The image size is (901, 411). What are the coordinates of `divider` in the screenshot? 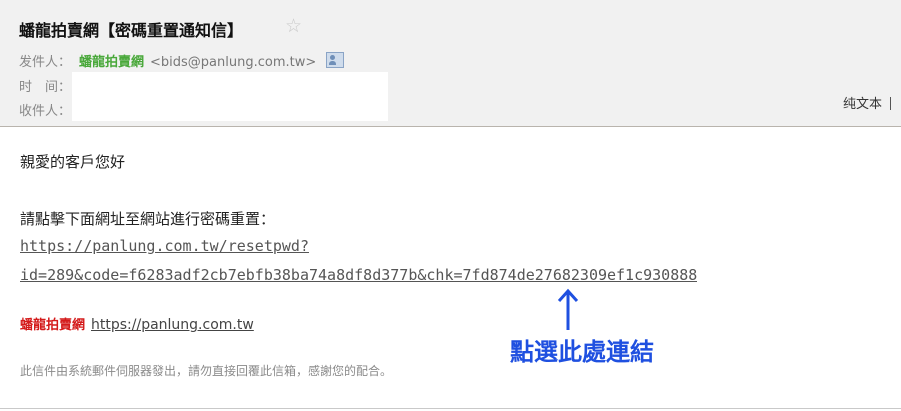 It's located at (450, 408).